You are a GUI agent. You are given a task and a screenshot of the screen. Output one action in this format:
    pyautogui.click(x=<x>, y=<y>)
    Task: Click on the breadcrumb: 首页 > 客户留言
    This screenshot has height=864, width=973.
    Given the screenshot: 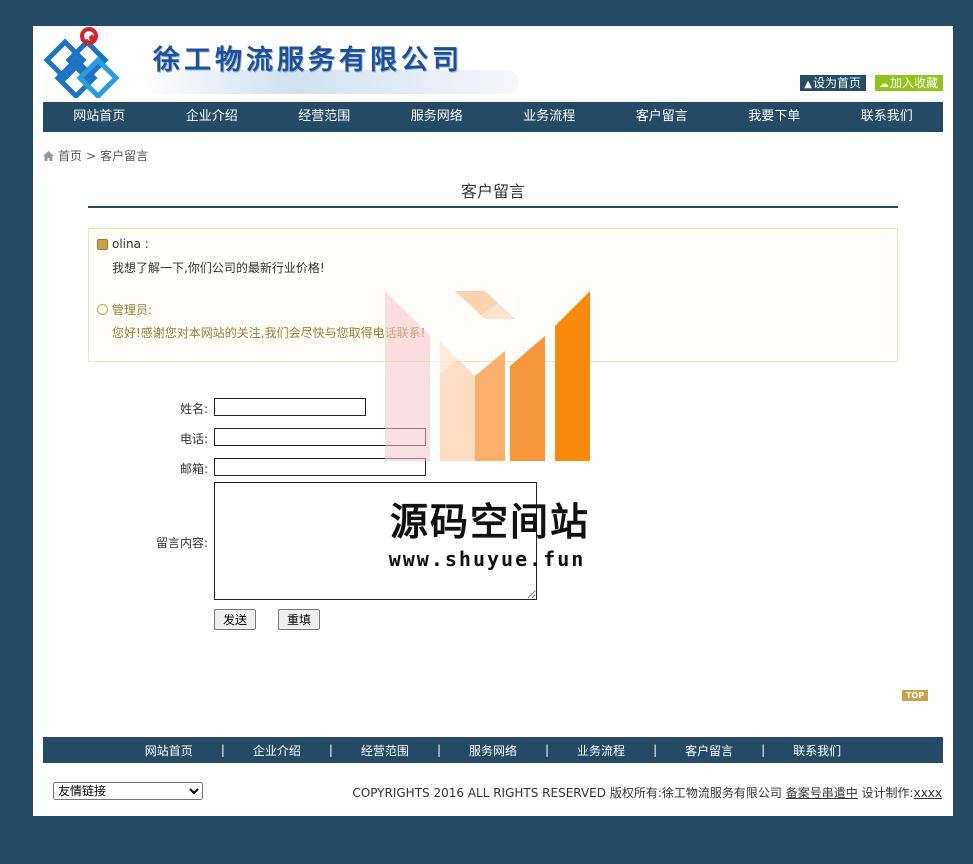 What is the action you would take?
    pyautogui.click(x=95, y=155)
    